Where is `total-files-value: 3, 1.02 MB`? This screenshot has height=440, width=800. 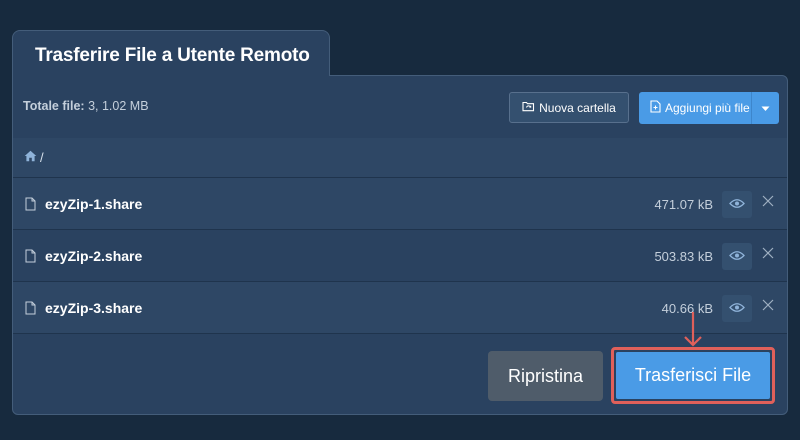
total-files-value: 3, 1.02 MB is located at coordinates (118, 106).